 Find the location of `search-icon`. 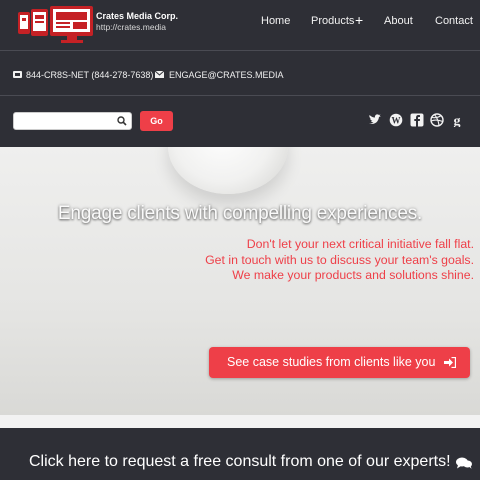

search-icon is located at coordinates (122, 121).